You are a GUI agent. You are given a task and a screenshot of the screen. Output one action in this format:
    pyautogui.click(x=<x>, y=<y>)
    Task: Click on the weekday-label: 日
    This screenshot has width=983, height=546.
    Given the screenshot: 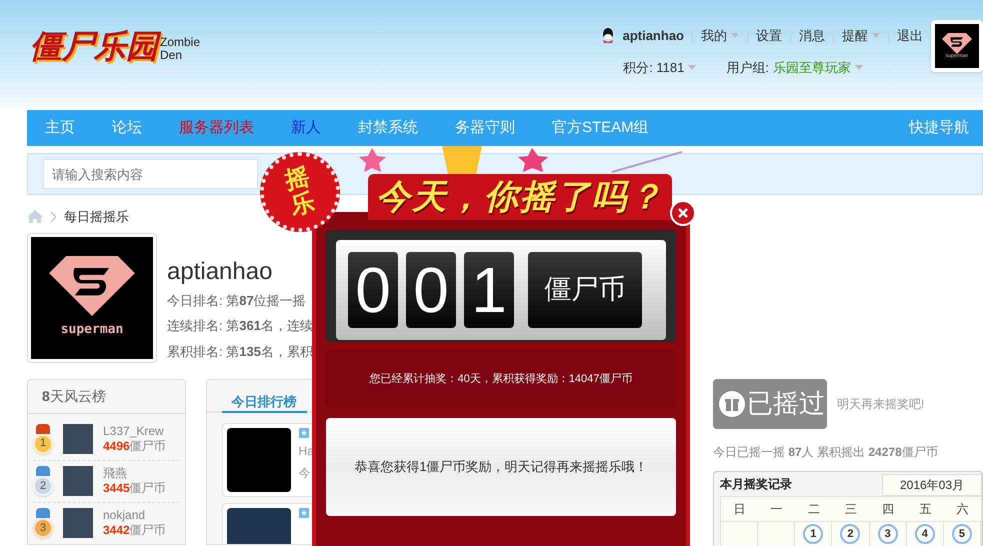 What is the action you would take?
    pyautogui.click(x=739, y=509)
    